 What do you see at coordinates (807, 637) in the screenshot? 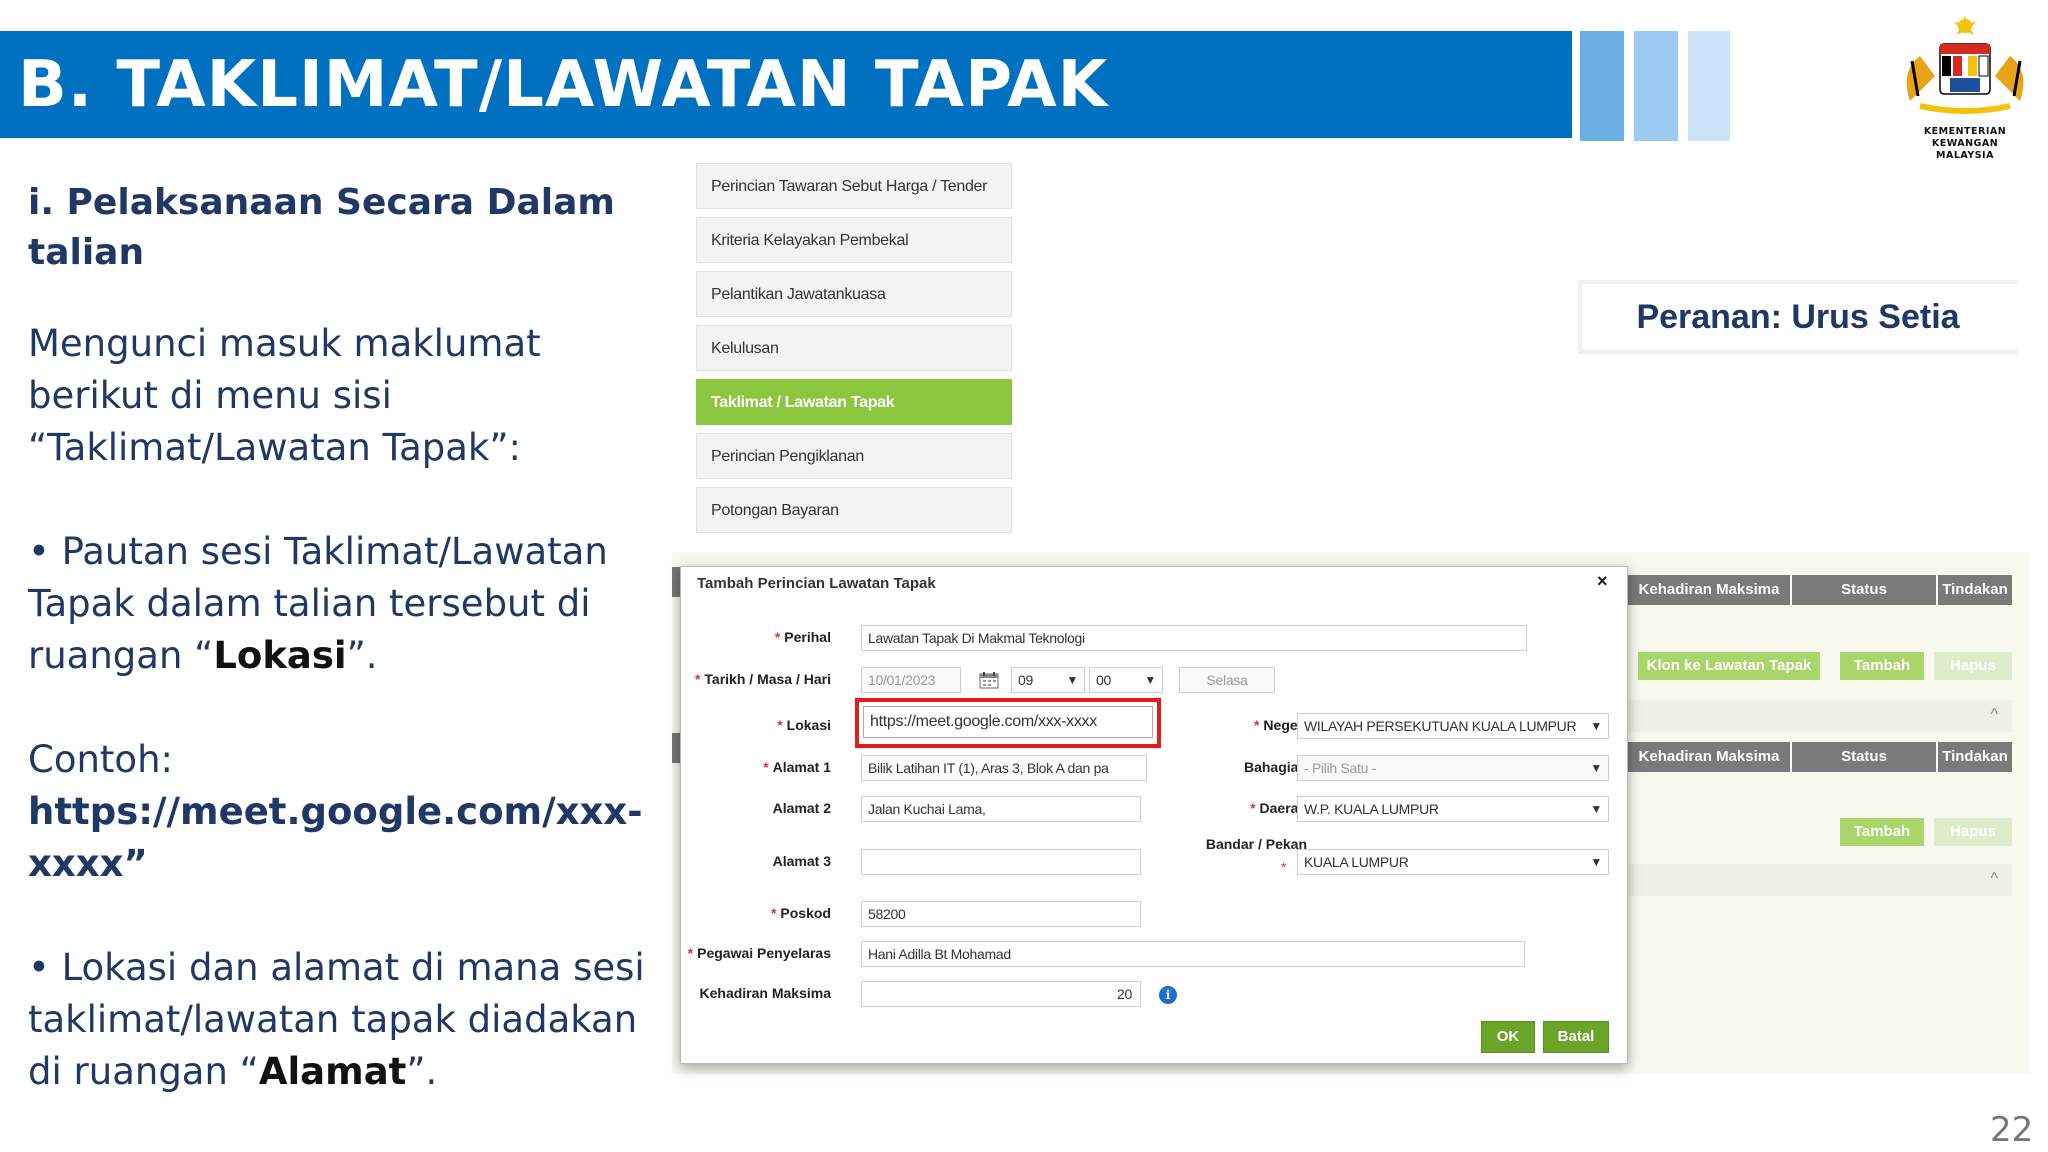
I see `label-text: Perihal` at bounding box center [807, 637].